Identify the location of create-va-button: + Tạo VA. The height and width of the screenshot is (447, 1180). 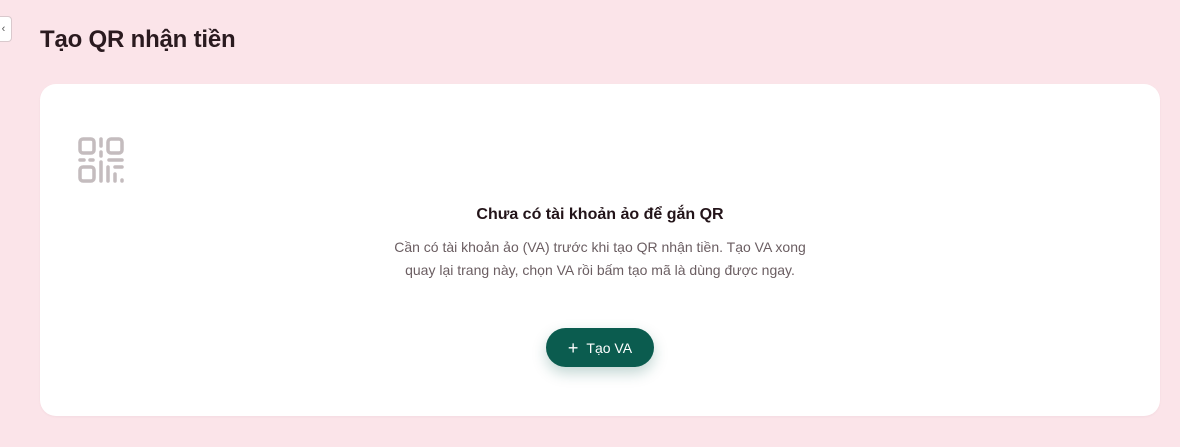
(600, 347).